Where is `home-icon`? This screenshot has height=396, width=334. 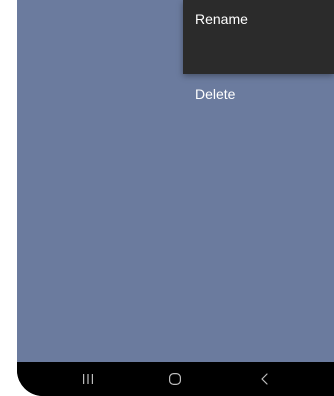
home-icon is located at coordinates (175, 379).